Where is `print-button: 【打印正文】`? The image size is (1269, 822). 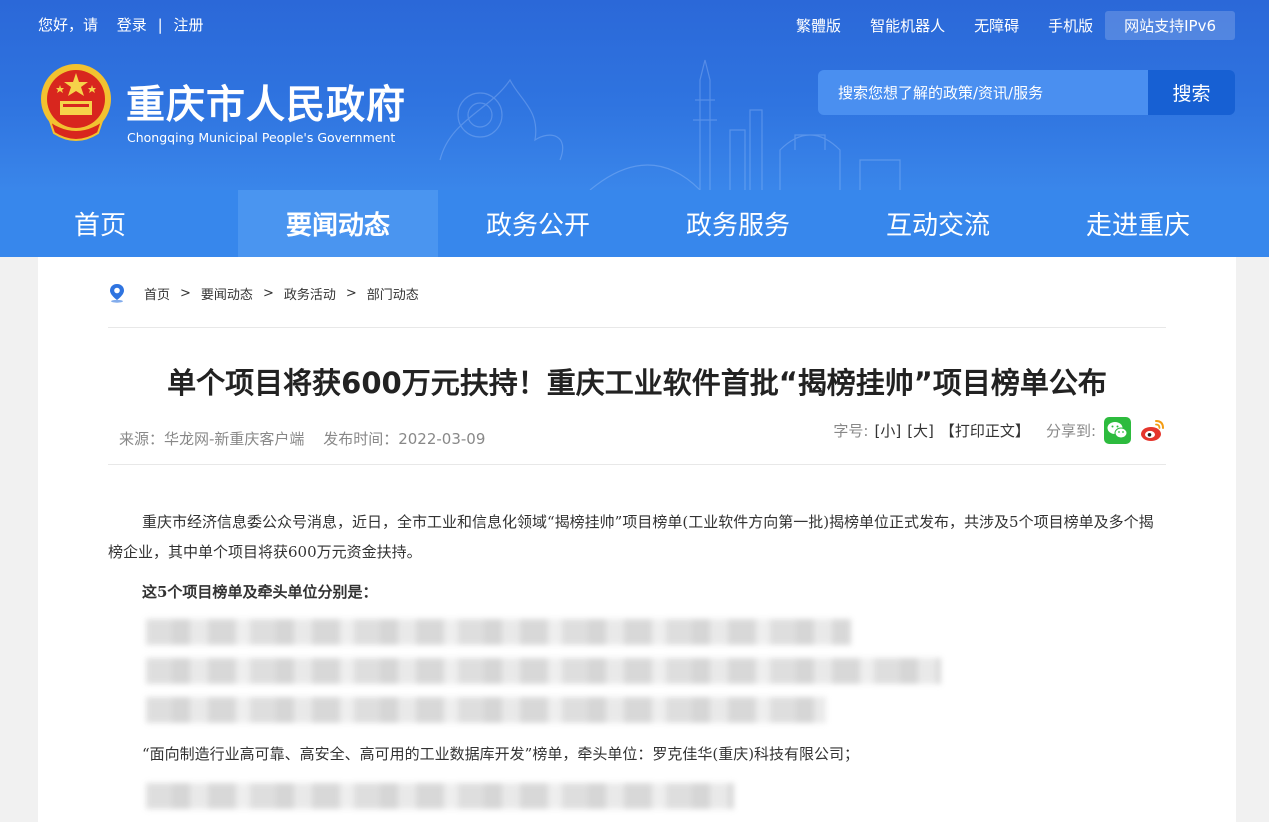 print-button: 【打印正文】 is located at coordinates (985, 430).